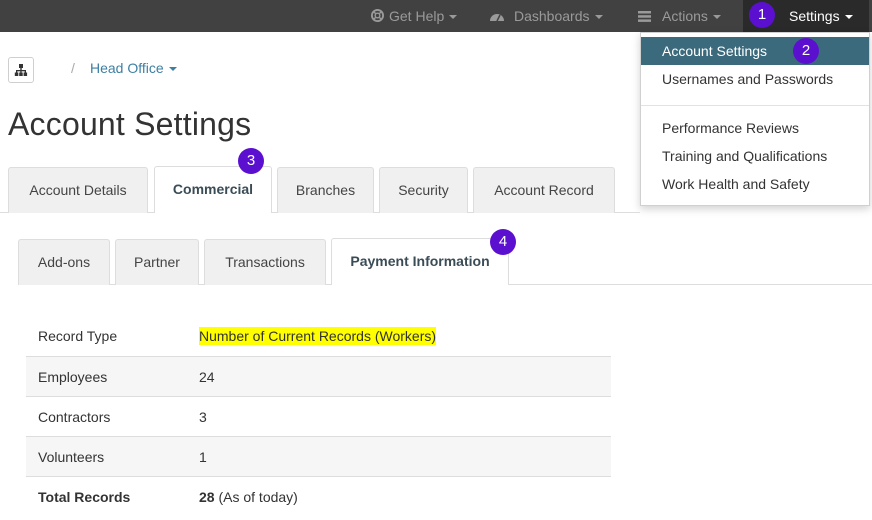 The image size is (872, 520). Describe the element at coordinates (755, 51) in the screenshot. I see `menu-item-account-settings: Account Settings` at that location.